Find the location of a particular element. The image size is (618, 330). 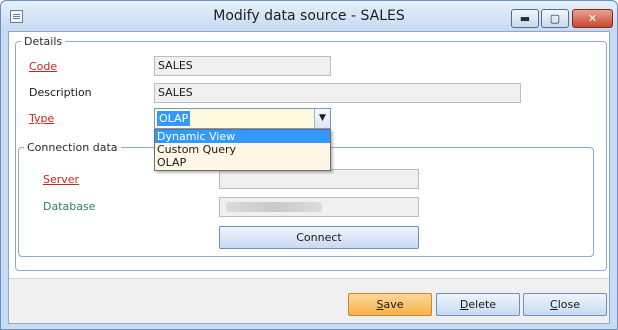

close-window-button: ✕ is located at coordinates (592, 18).